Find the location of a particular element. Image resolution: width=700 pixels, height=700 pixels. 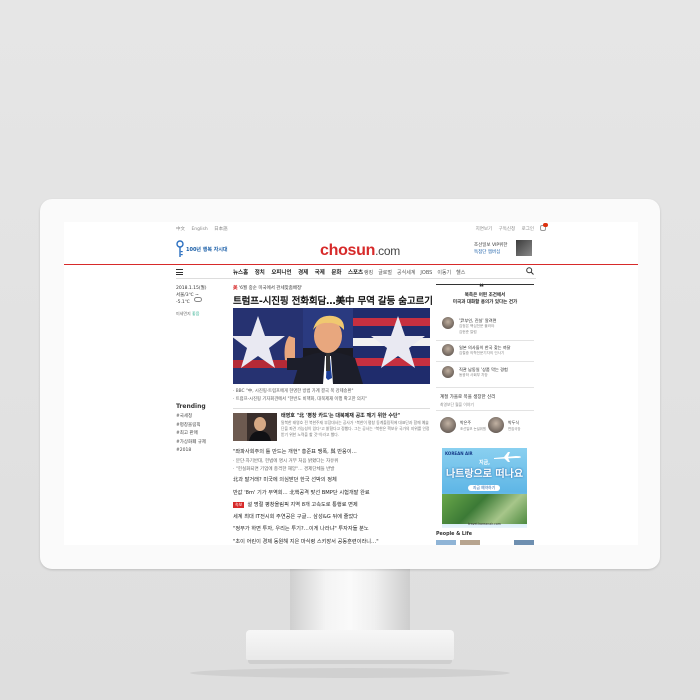

nav-news-home: 뉴스홈 is located at coordinates (240, 273).